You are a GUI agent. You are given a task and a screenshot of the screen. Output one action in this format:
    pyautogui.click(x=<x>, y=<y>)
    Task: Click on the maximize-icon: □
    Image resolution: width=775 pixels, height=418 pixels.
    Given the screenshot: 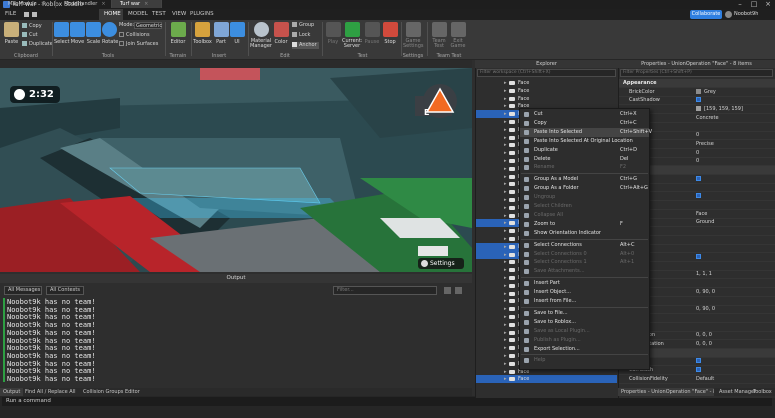 What is the action you would take?
    pyautogui.click(x=754, y=4)
    